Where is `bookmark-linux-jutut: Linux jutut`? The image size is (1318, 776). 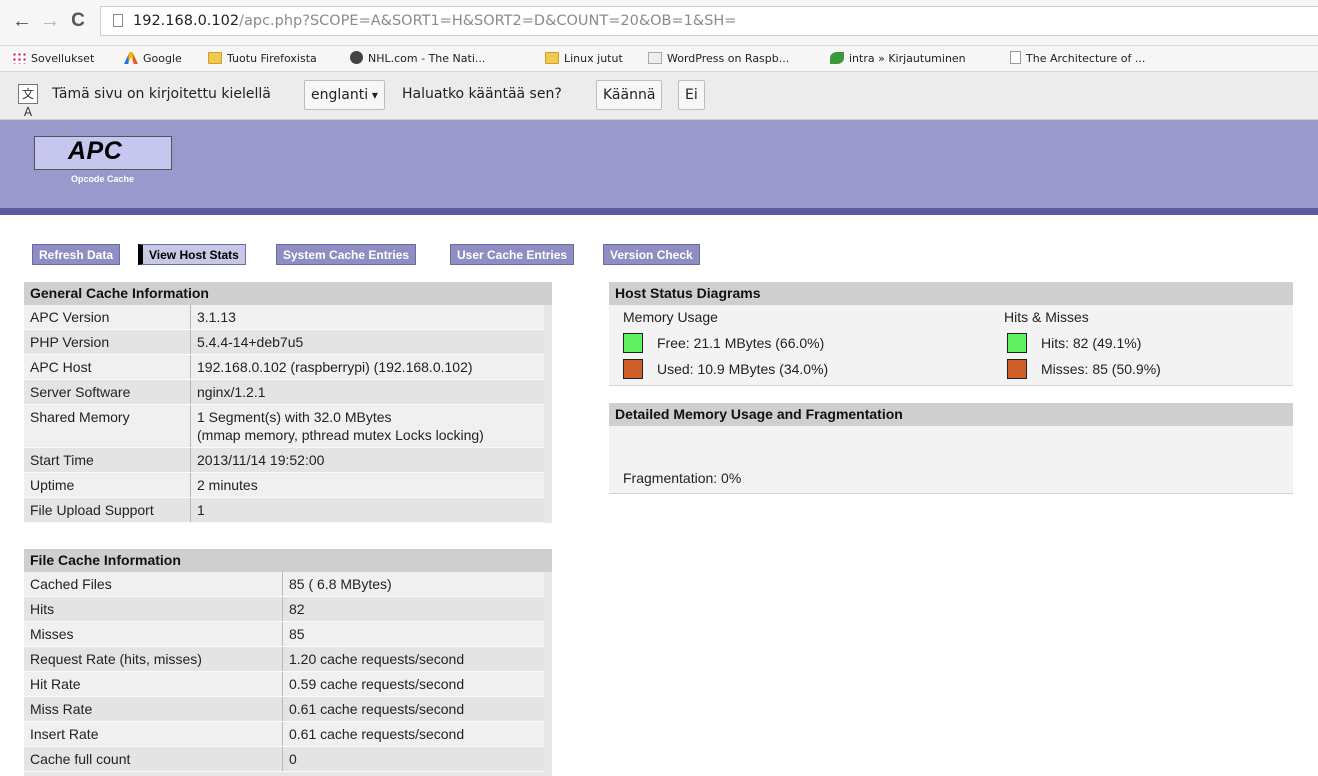
bookmark-linux-jutut: Linux jutut is located at coordinates (584, 58).